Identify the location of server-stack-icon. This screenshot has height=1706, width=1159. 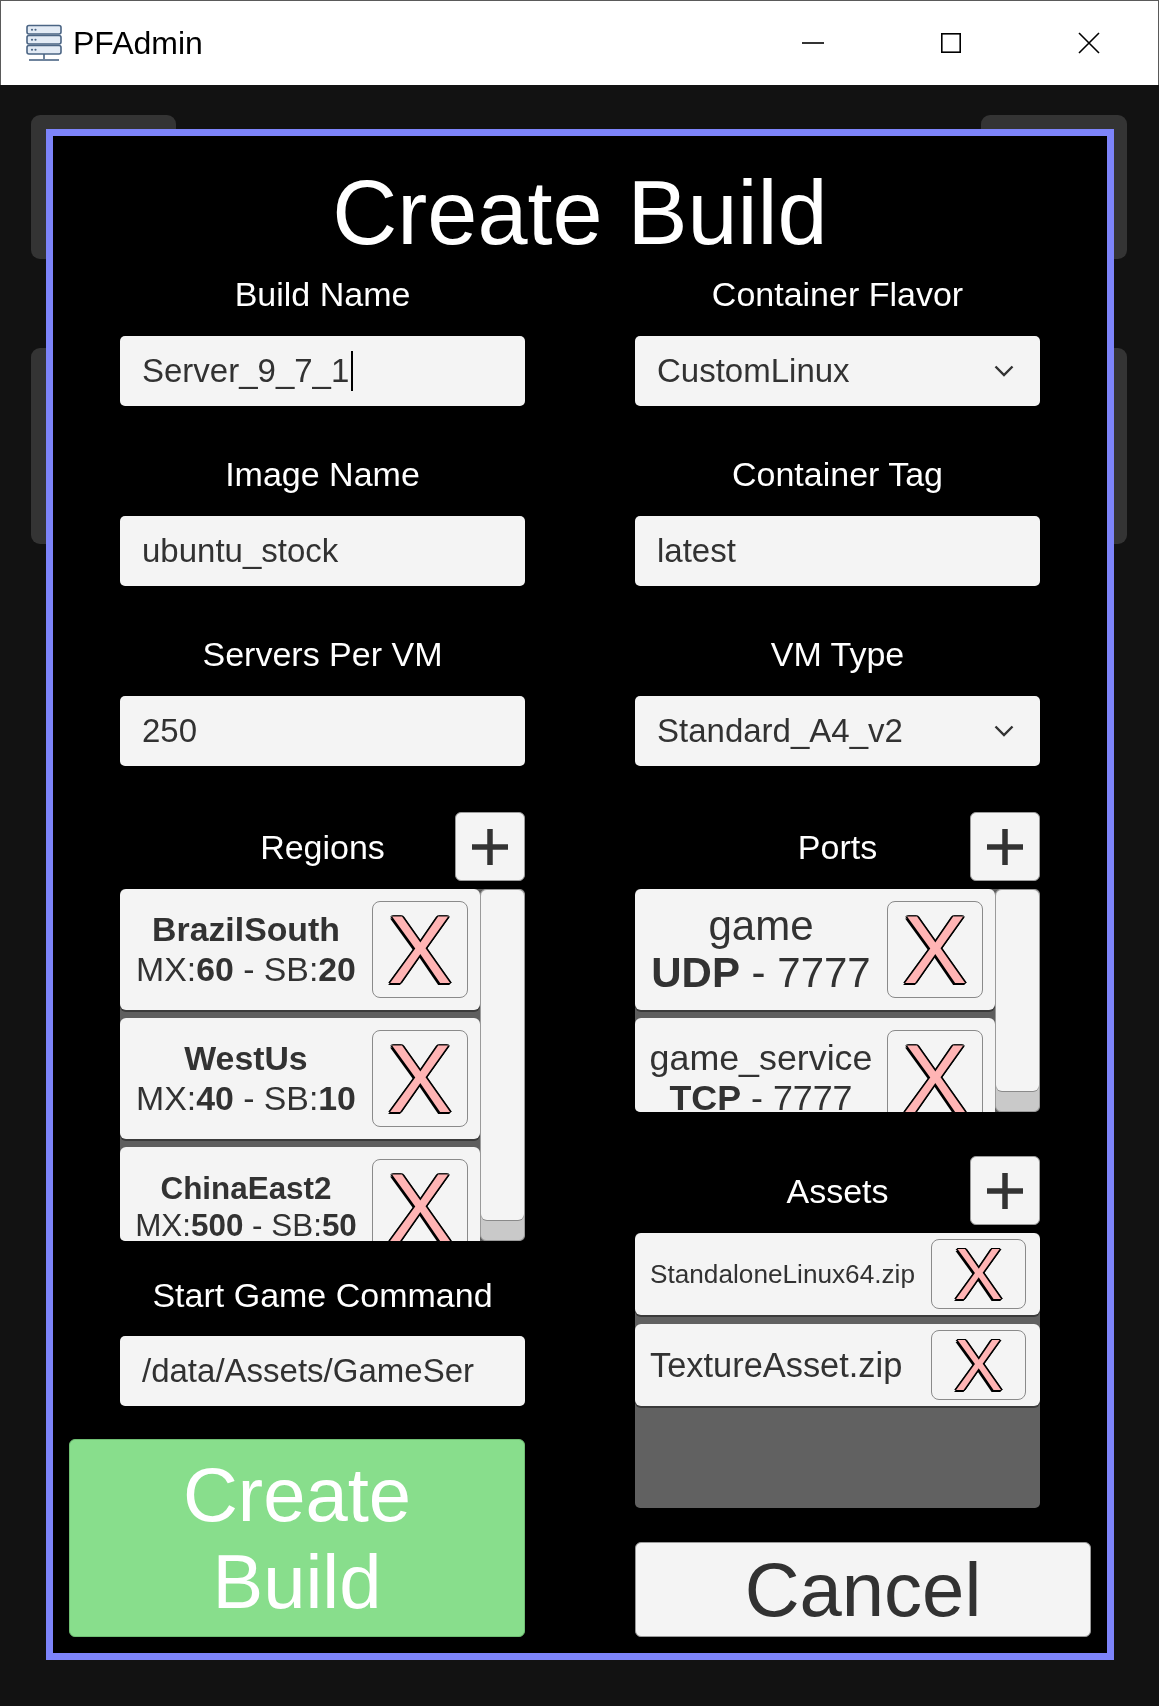
(44, 43).